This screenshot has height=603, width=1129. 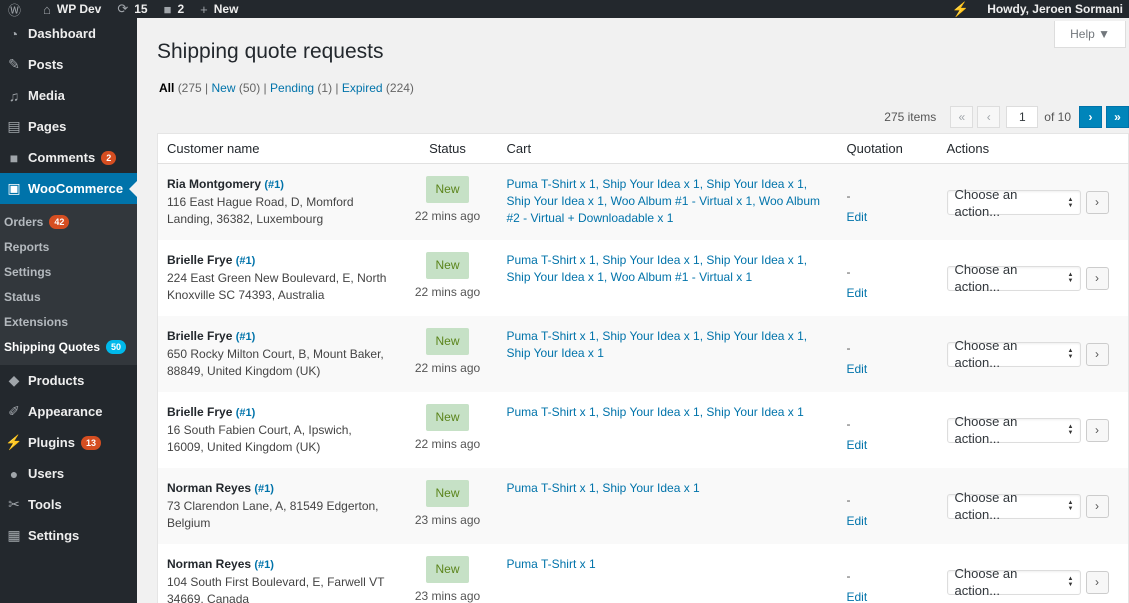 I want to click on first-page-button: «, so click(x=962, y=117).